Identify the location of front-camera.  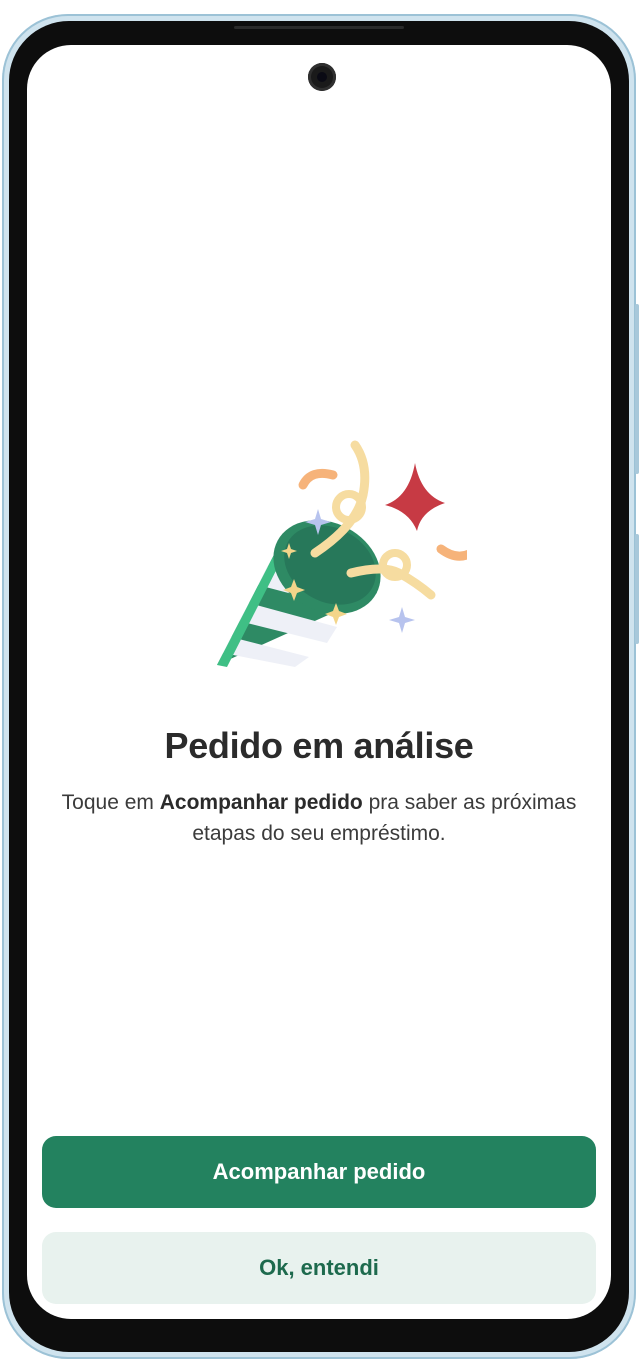
(322, 77).